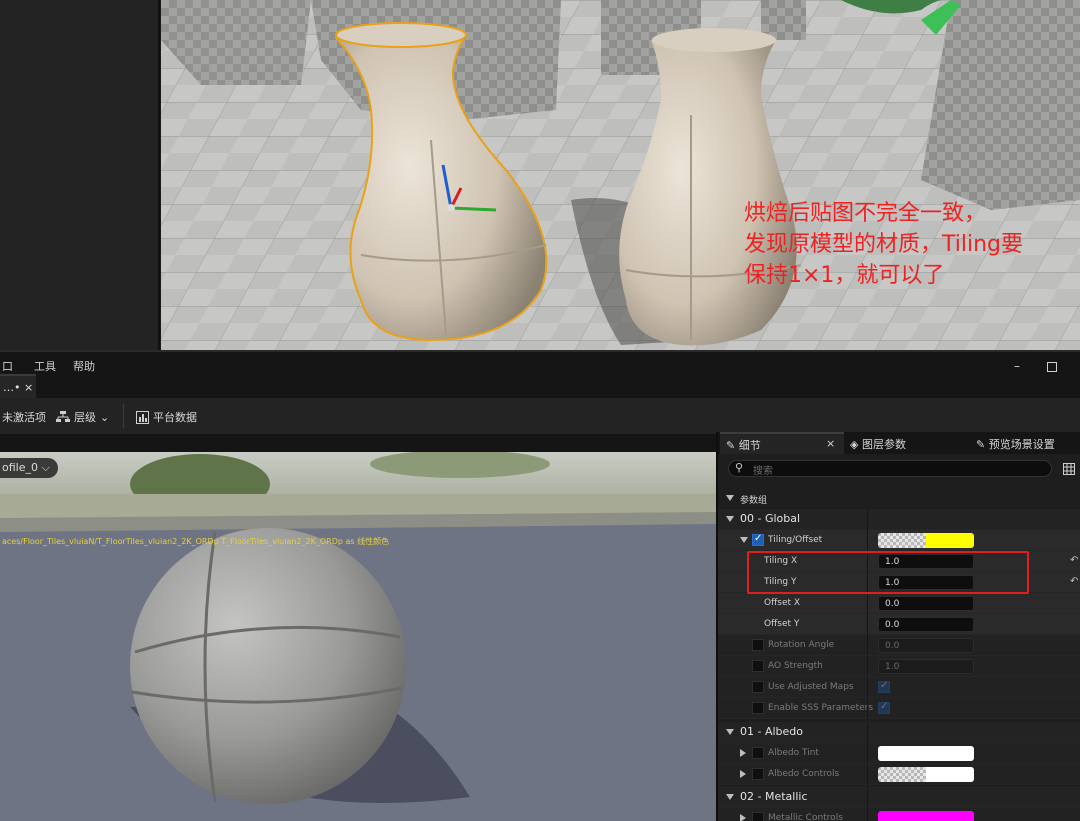 This screenshot has width=1080, height=821. What do you see at coordinates (1069, 469) in the screenshot?
I see `grid-view-icon` at bounding box center [1069, 469].